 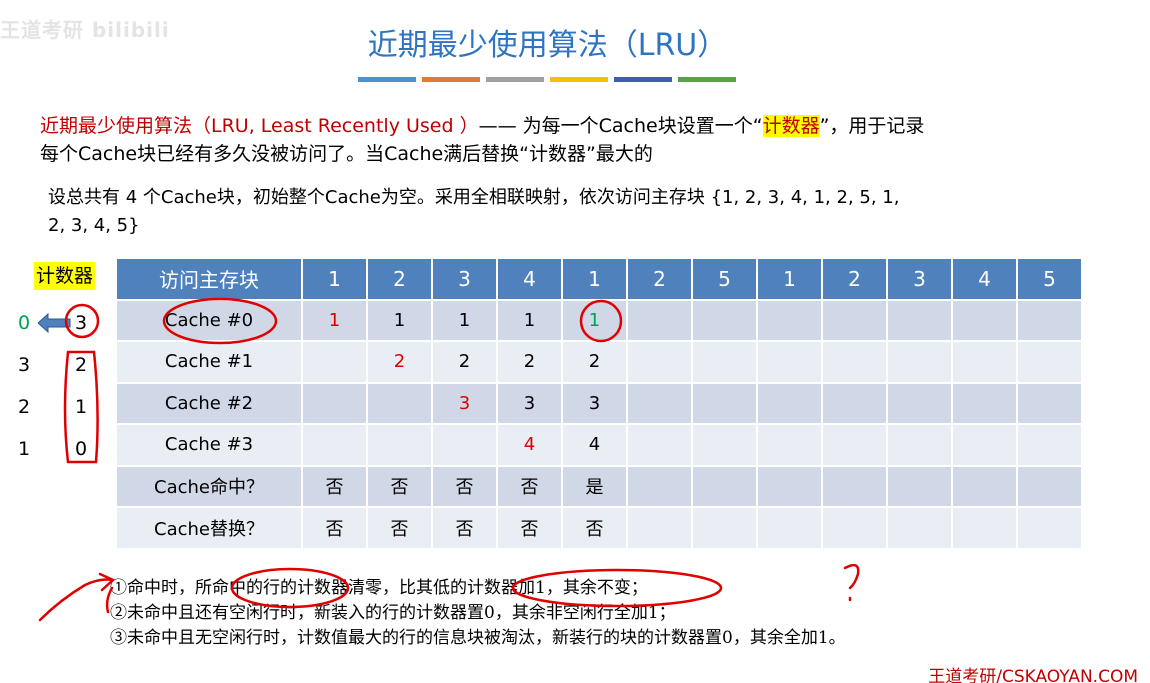 I want to click on counter-value: 2, so click(x=81, y=365).